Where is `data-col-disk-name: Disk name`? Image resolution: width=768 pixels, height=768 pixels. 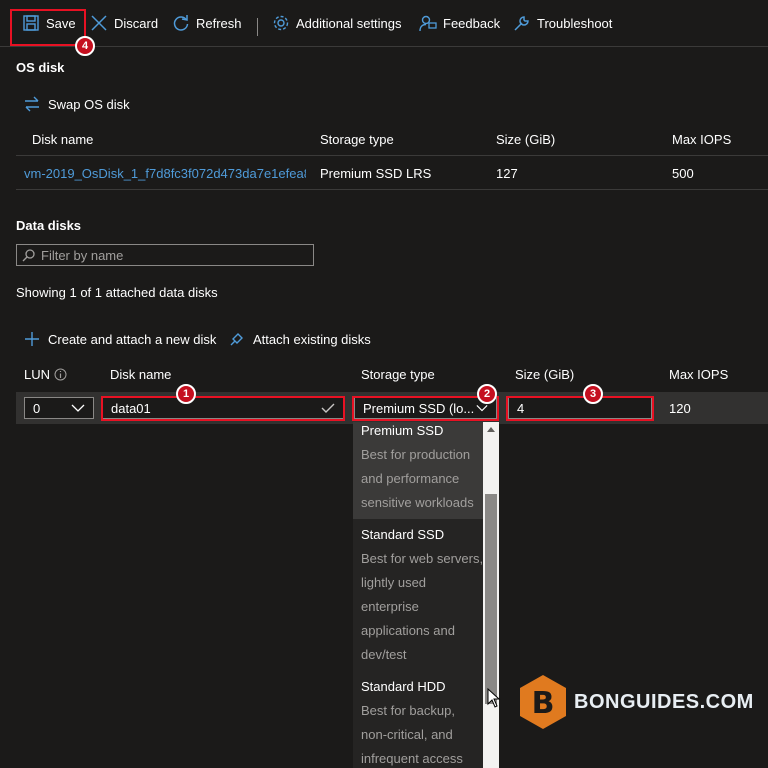
data-col-disk-name: Disk name is located at coordinates (141, 374).